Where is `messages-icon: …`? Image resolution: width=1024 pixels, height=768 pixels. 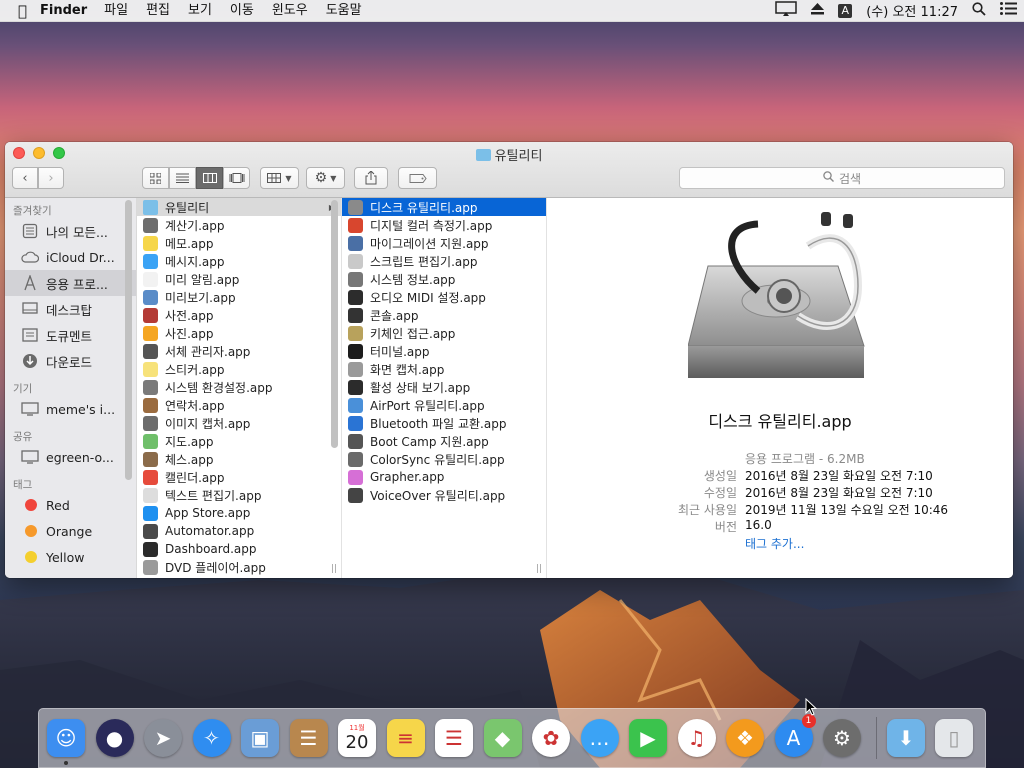 messages-icon: … is located at coordinates (599, 738).